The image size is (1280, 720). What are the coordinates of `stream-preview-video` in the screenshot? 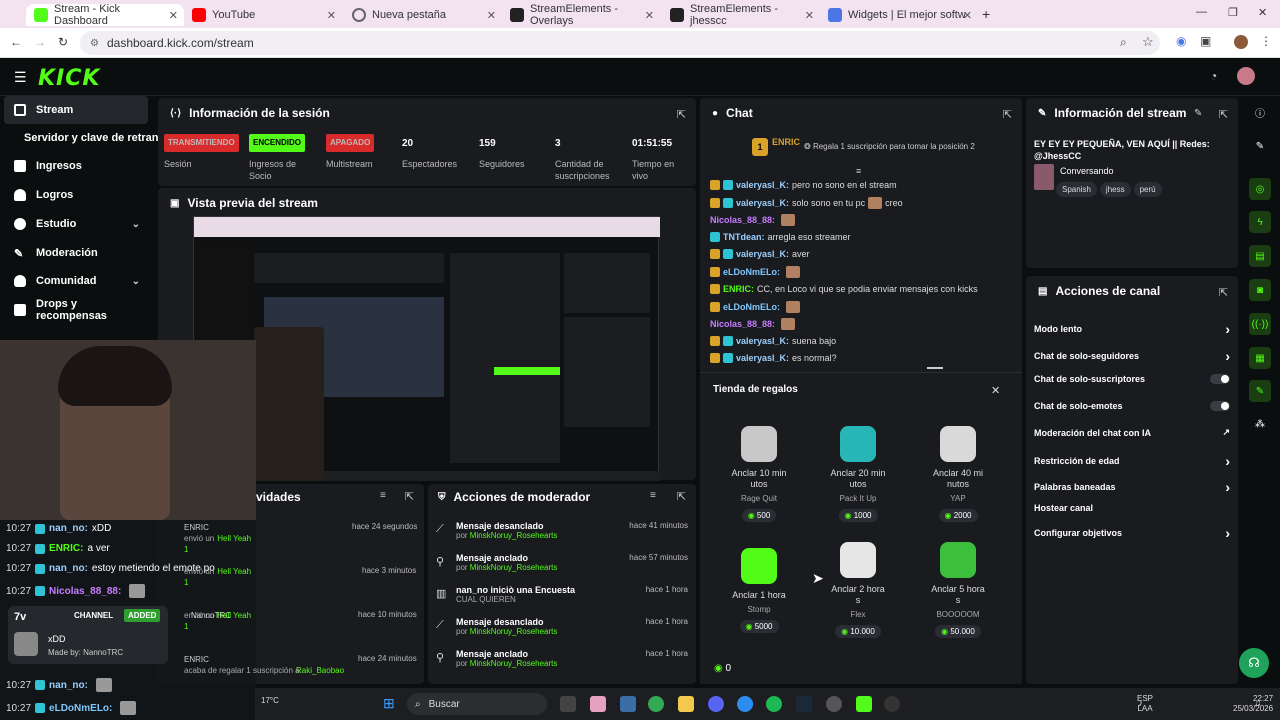 It's located at (426, 348).